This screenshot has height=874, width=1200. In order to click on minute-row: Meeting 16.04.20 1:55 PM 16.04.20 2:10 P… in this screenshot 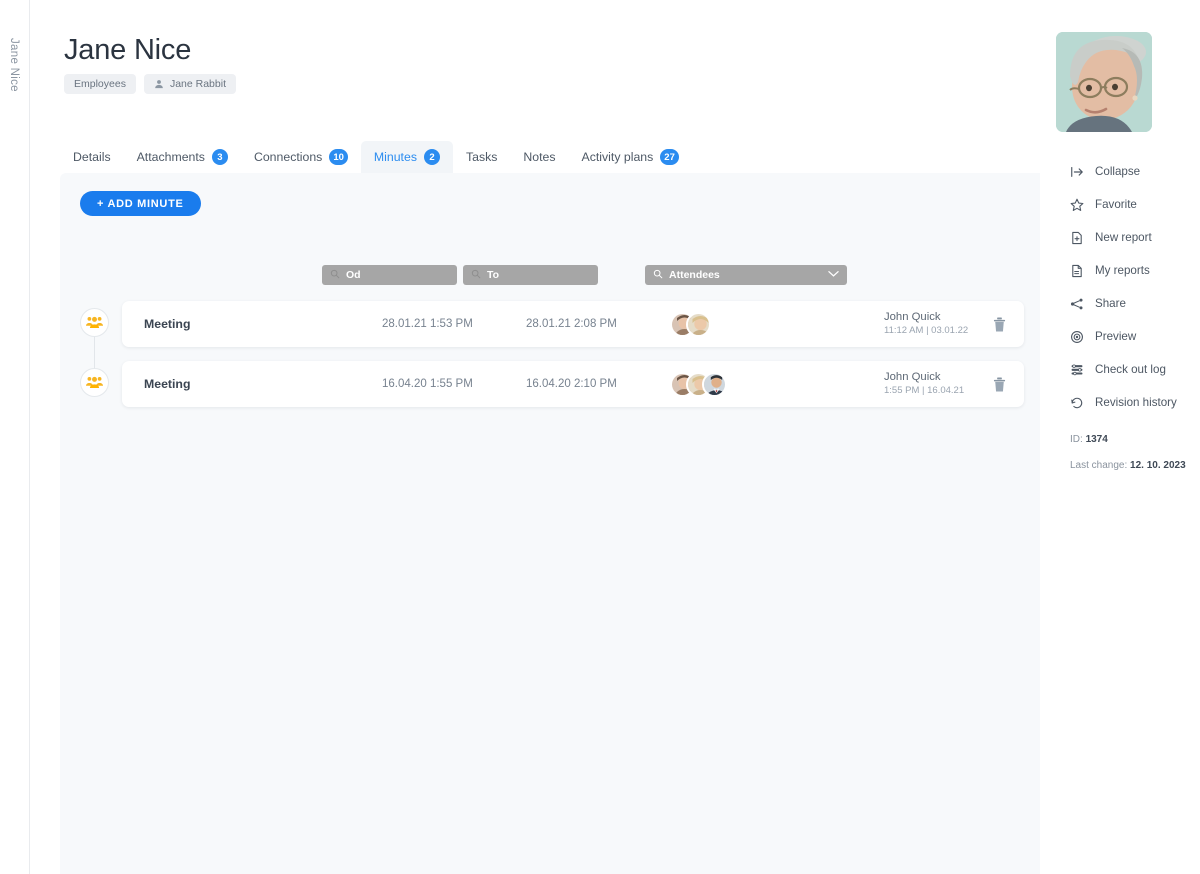, I will do `click(573, 384)`.